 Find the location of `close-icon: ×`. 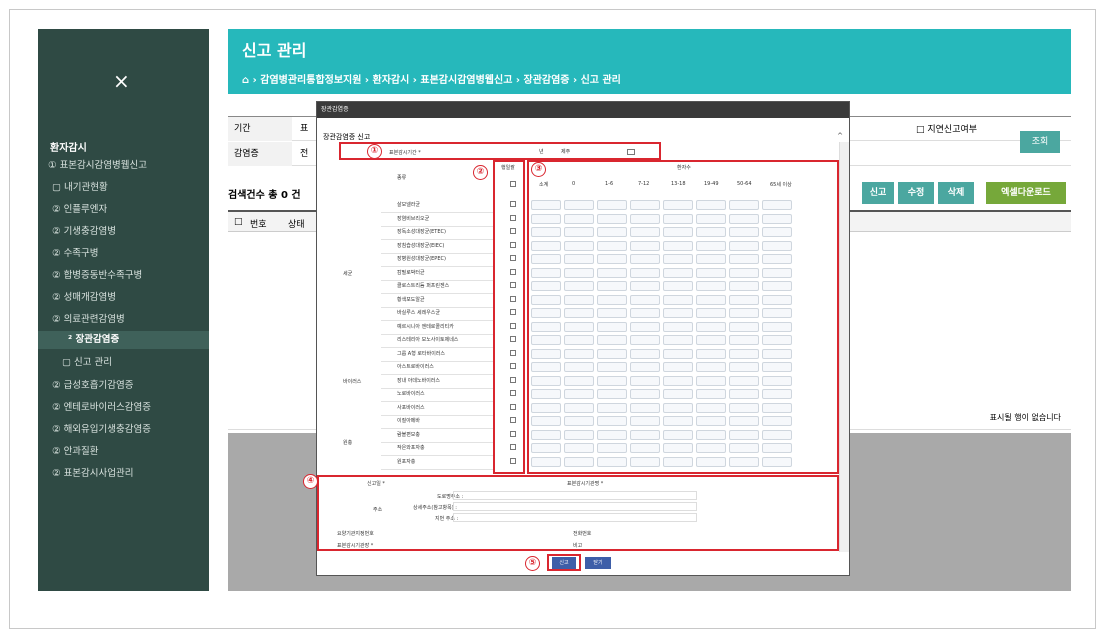

close-icon: × is located at coordinates (121, 81).